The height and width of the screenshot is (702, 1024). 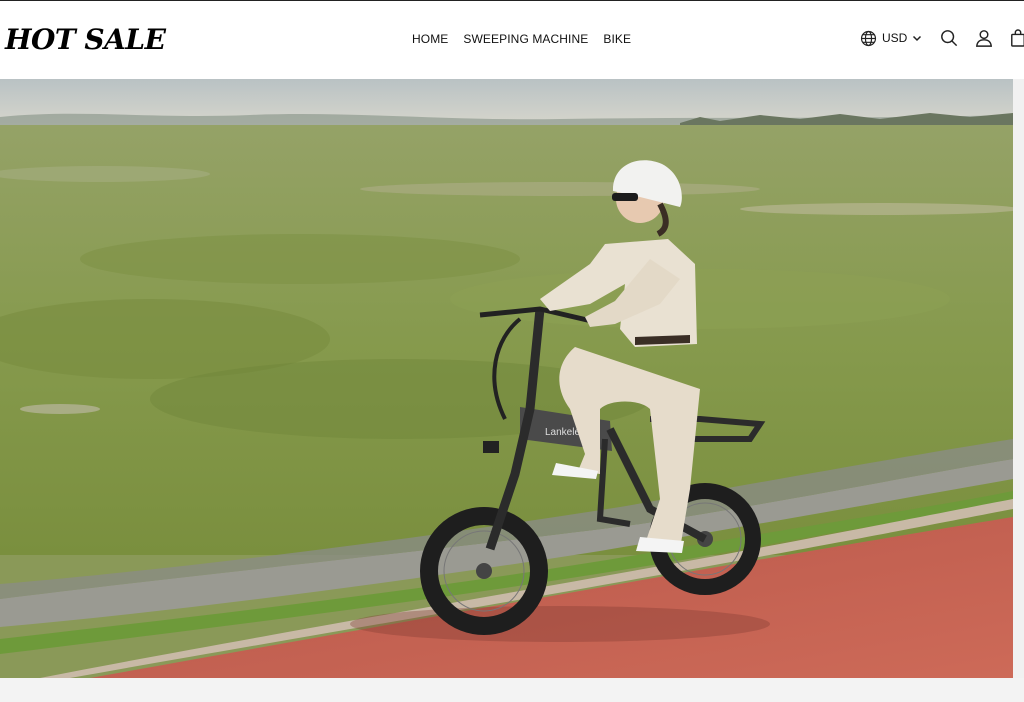 I want to click on account-icon, so click(x=984, y=38).